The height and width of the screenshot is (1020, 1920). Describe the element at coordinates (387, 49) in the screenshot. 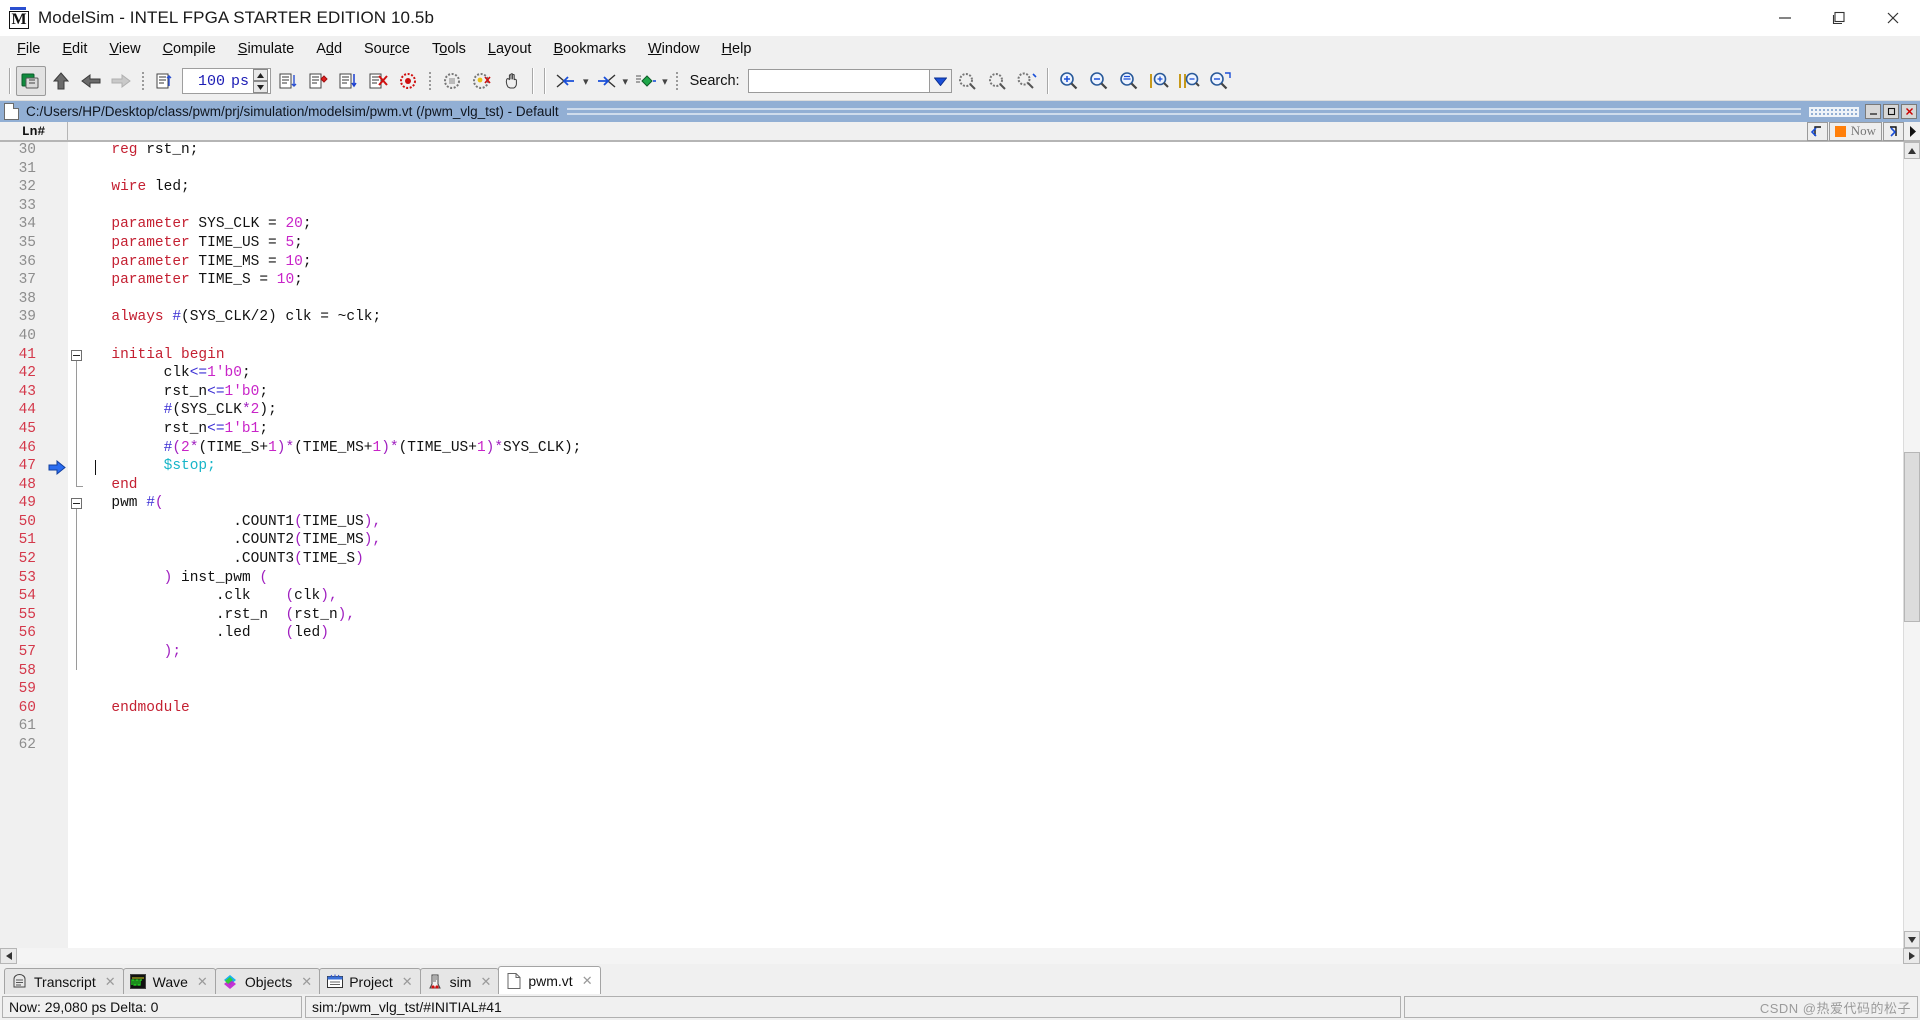

I see `menu-source: Source` at that location.